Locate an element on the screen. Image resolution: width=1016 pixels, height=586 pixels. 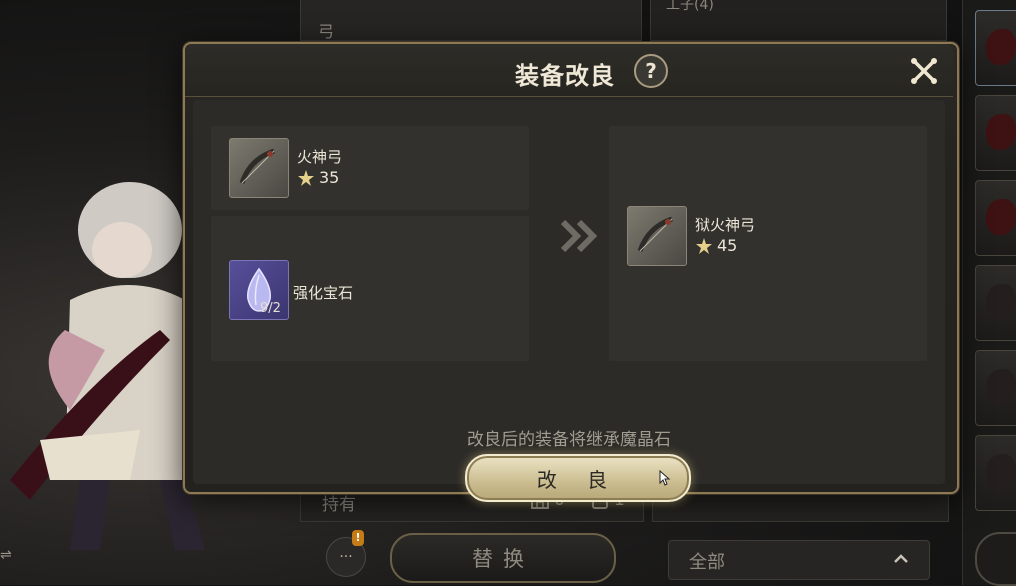
source-item-power: 35 is located at coordinates (318, 177).